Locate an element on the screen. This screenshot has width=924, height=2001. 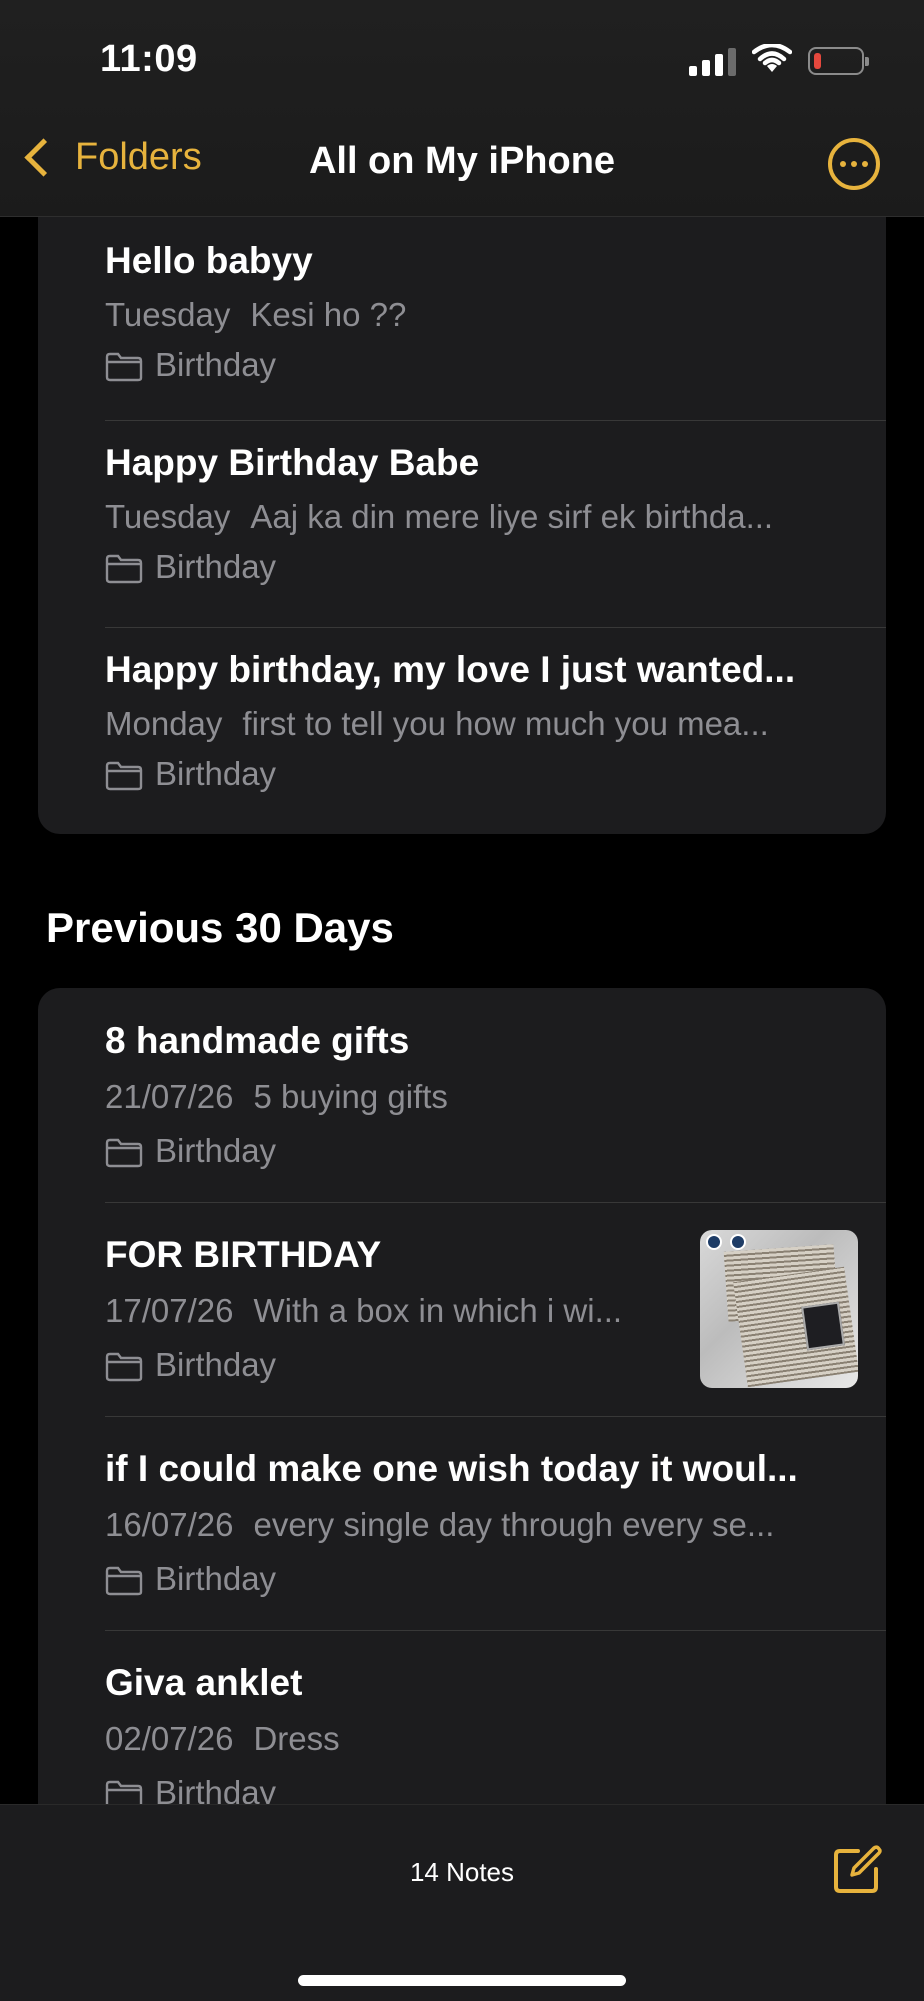
note-date: 02/07/26 is located at coordinates (169, 1738).